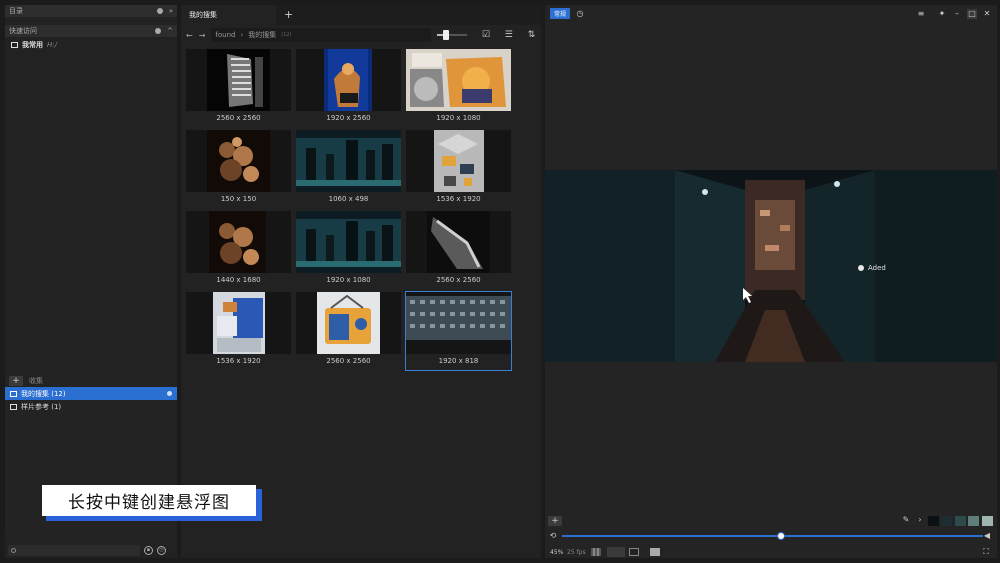 This screenshot has height=563, width=1000. Describe the element at coordinates (348, 169) in the screenshot. I see `thumbnail-item: 1060 x 498` at that location.